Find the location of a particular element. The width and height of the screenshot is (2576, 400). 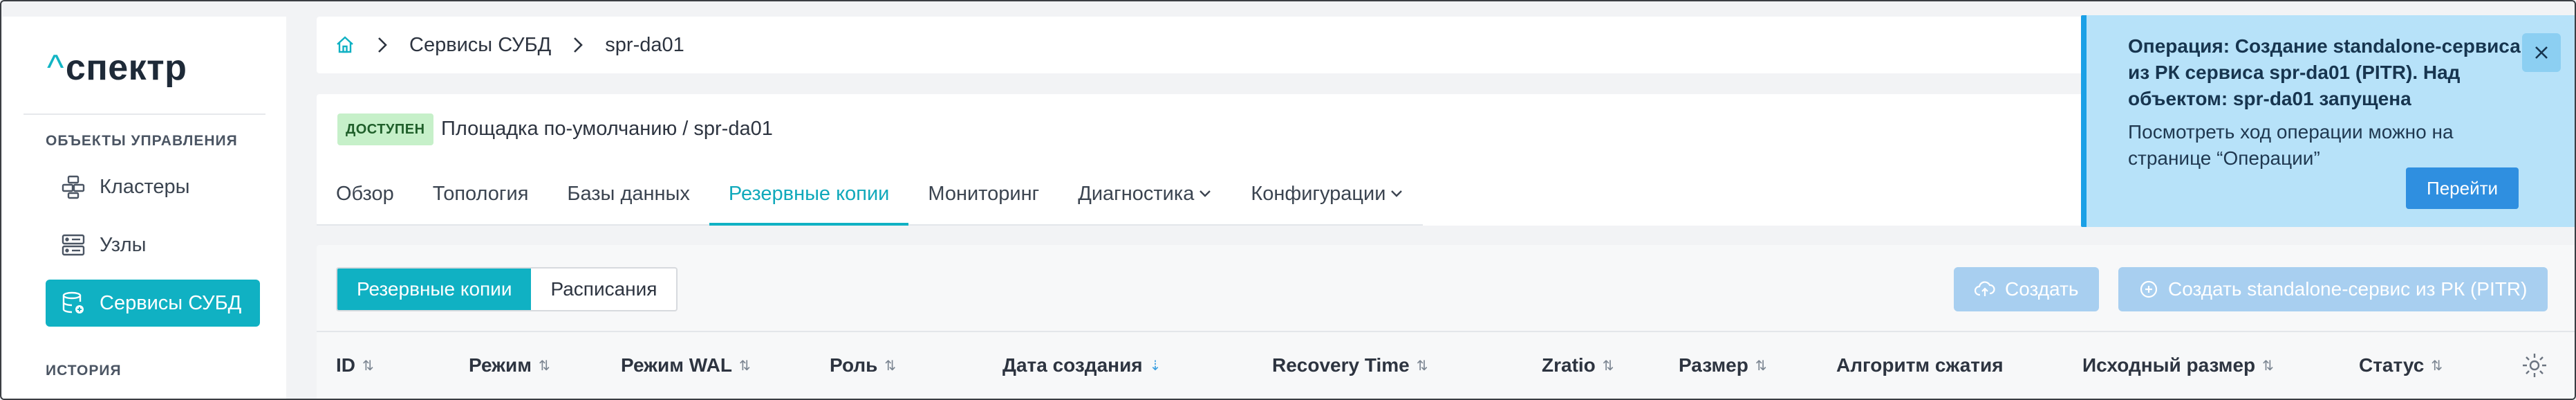

tab-databases: Базы данных is located at coordinates (628, 193).